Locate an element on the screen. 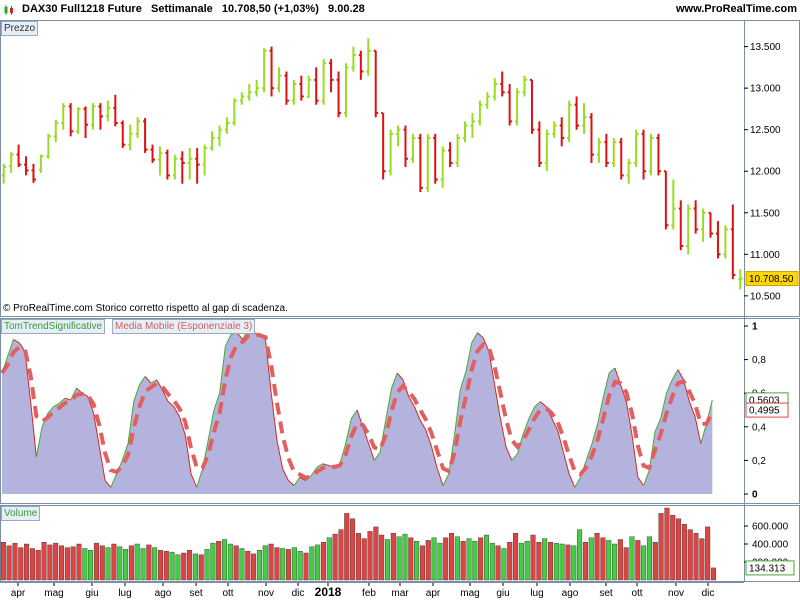 This screenshot has height=600, width=800. indicator-y-tick-label: 0,2 is located at coordinates (759, 461).